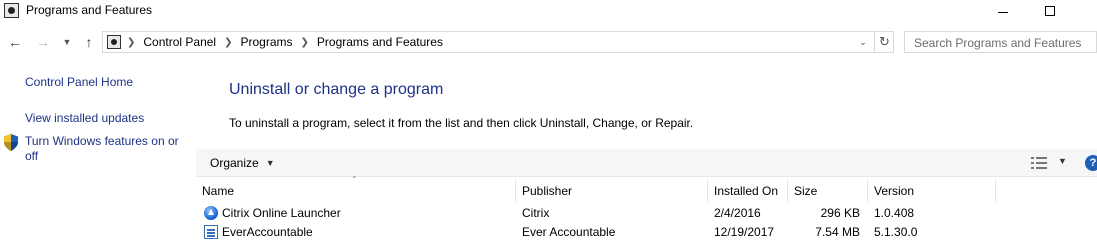  I want to click on help-icon: ?, so click(1091, 163).